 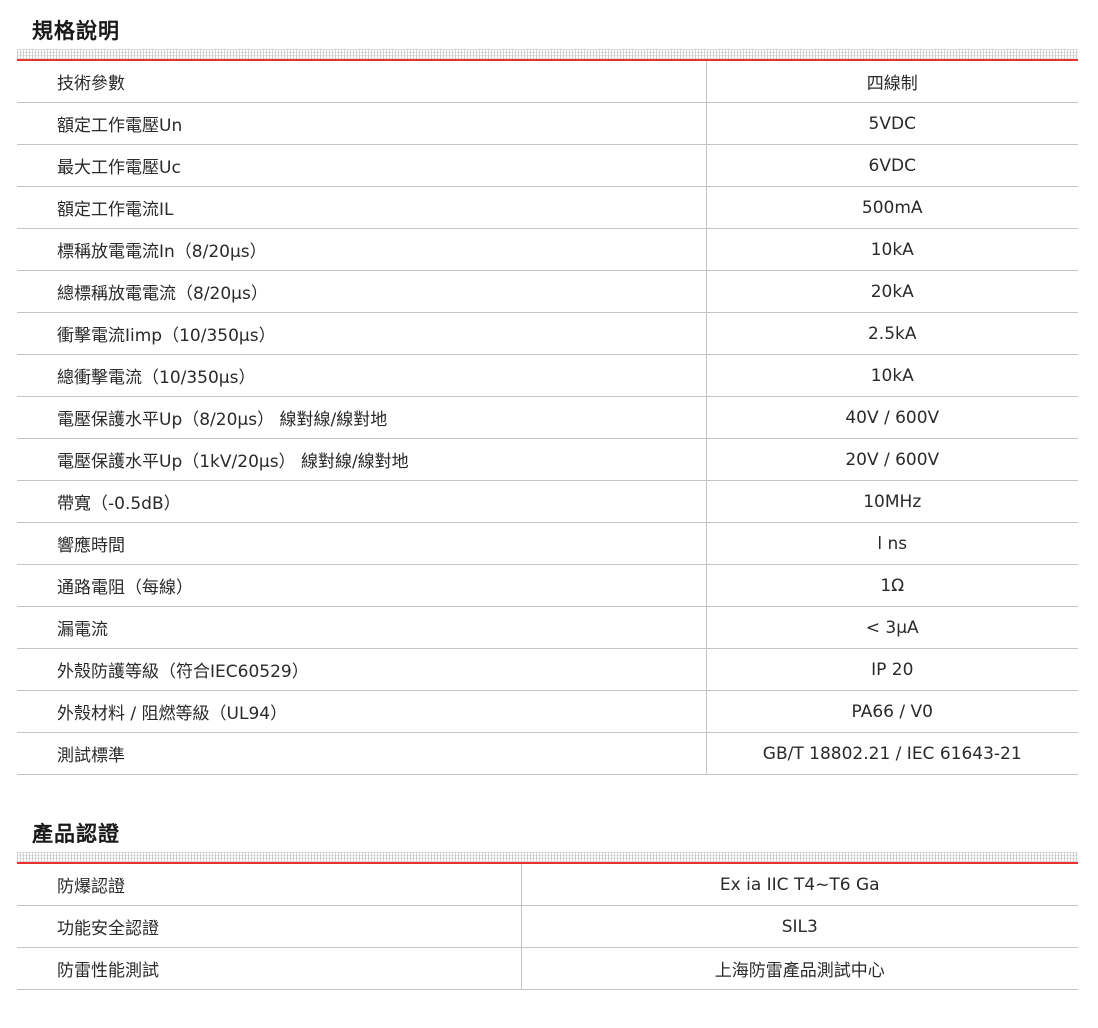 What do you see at coordinates (361, 249) in the screenshot?
I see `row-label: 標稱放電電流In（8/20μs）` at bounding box center [361, 249].